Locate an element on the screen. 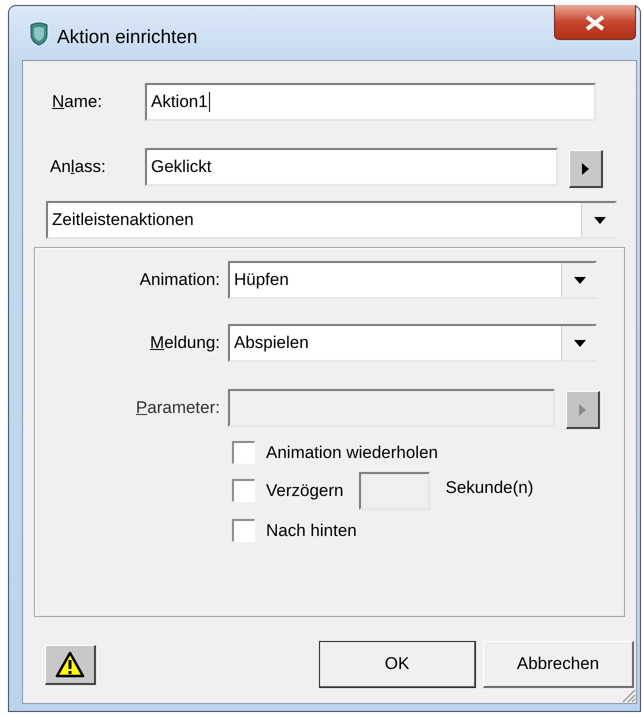 This screenshot has height=717, width=643. warning-icon is located at coordinates (70, 664).